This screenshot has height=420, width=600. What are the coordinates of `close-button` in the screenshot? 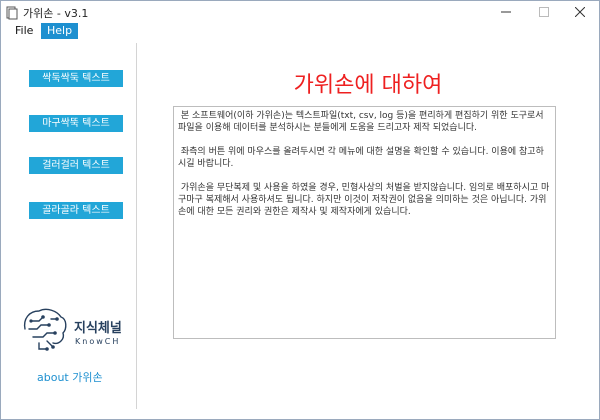 It's located at (580, 12).